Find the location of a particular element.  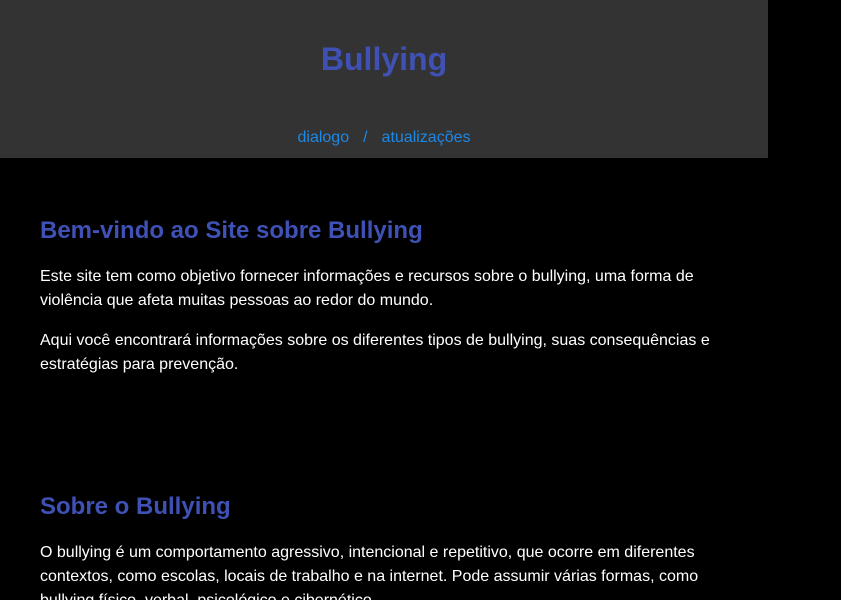

about-heading: Sobre o Bullying is located at coordinates (135, 506).